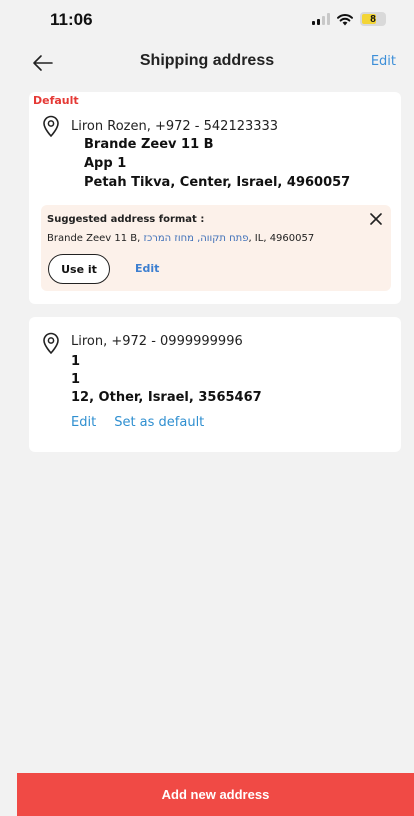 This screenshot has width=414, height=816. What do you see at coordinates (207, 20) in the screenshot?
I see `status-bar: 11:06 8` at bounding box center [207, 20].